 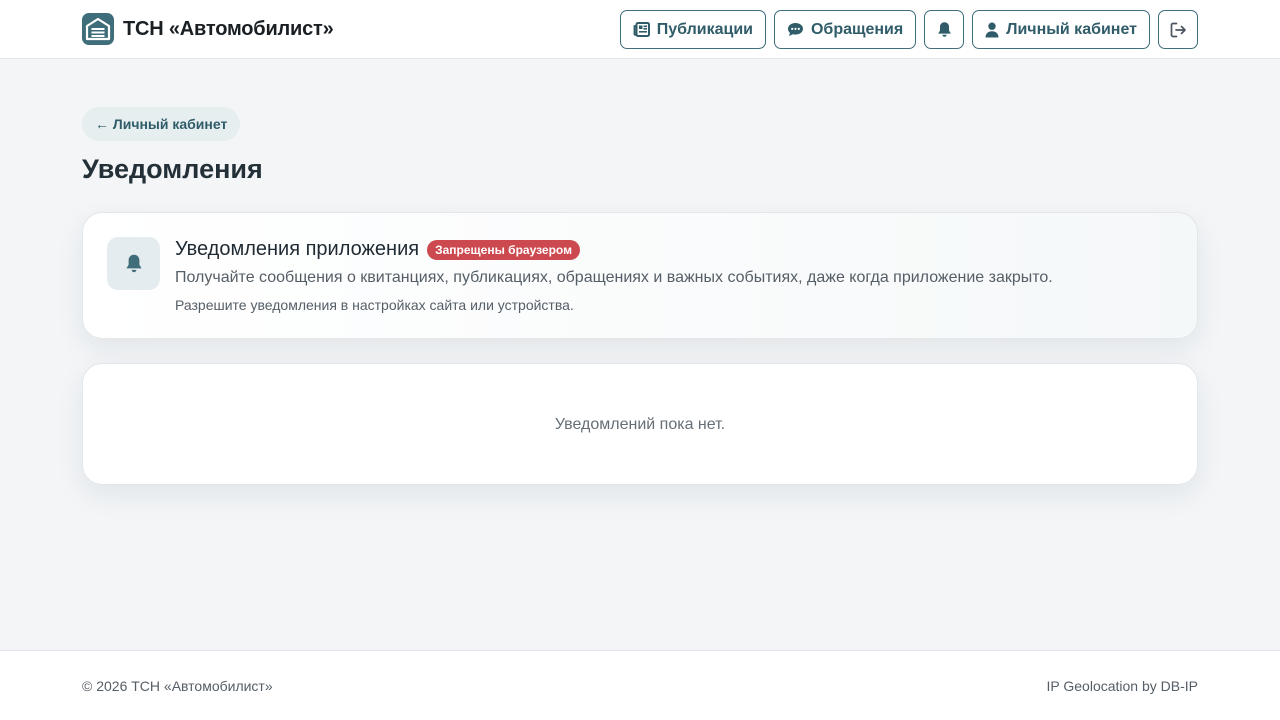 I want to click on notifications-list-card: Уведомлений пока нет., so click(x=640, y=424).